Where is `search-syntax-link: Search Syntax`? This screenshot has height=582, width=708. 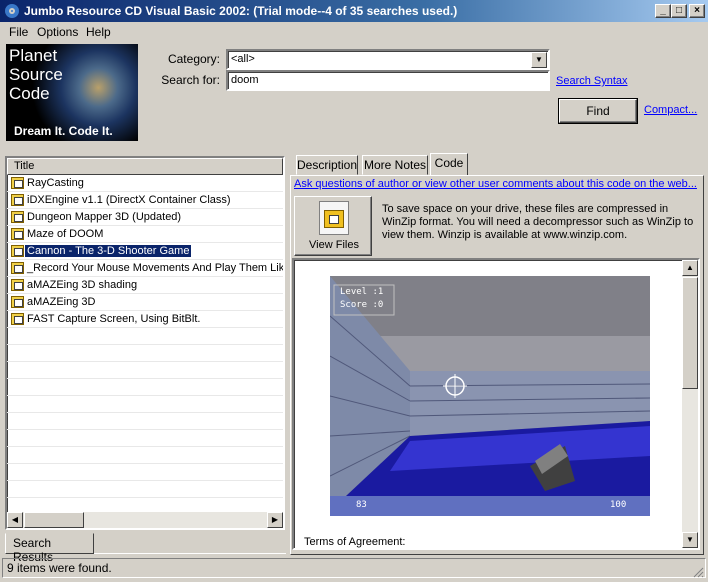 search-syntax-link: Search Syntax is located at coordinates (592, 81).